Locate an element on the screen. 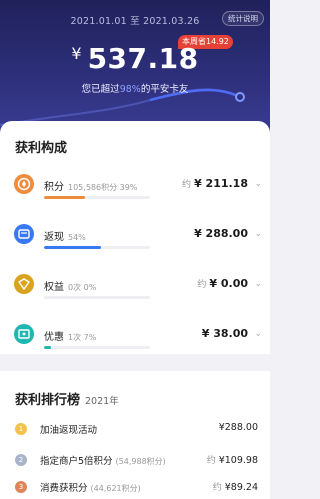  ranking-item: 指定商户5倍积分 (54,988积分) is located at coordinates (103, 460).